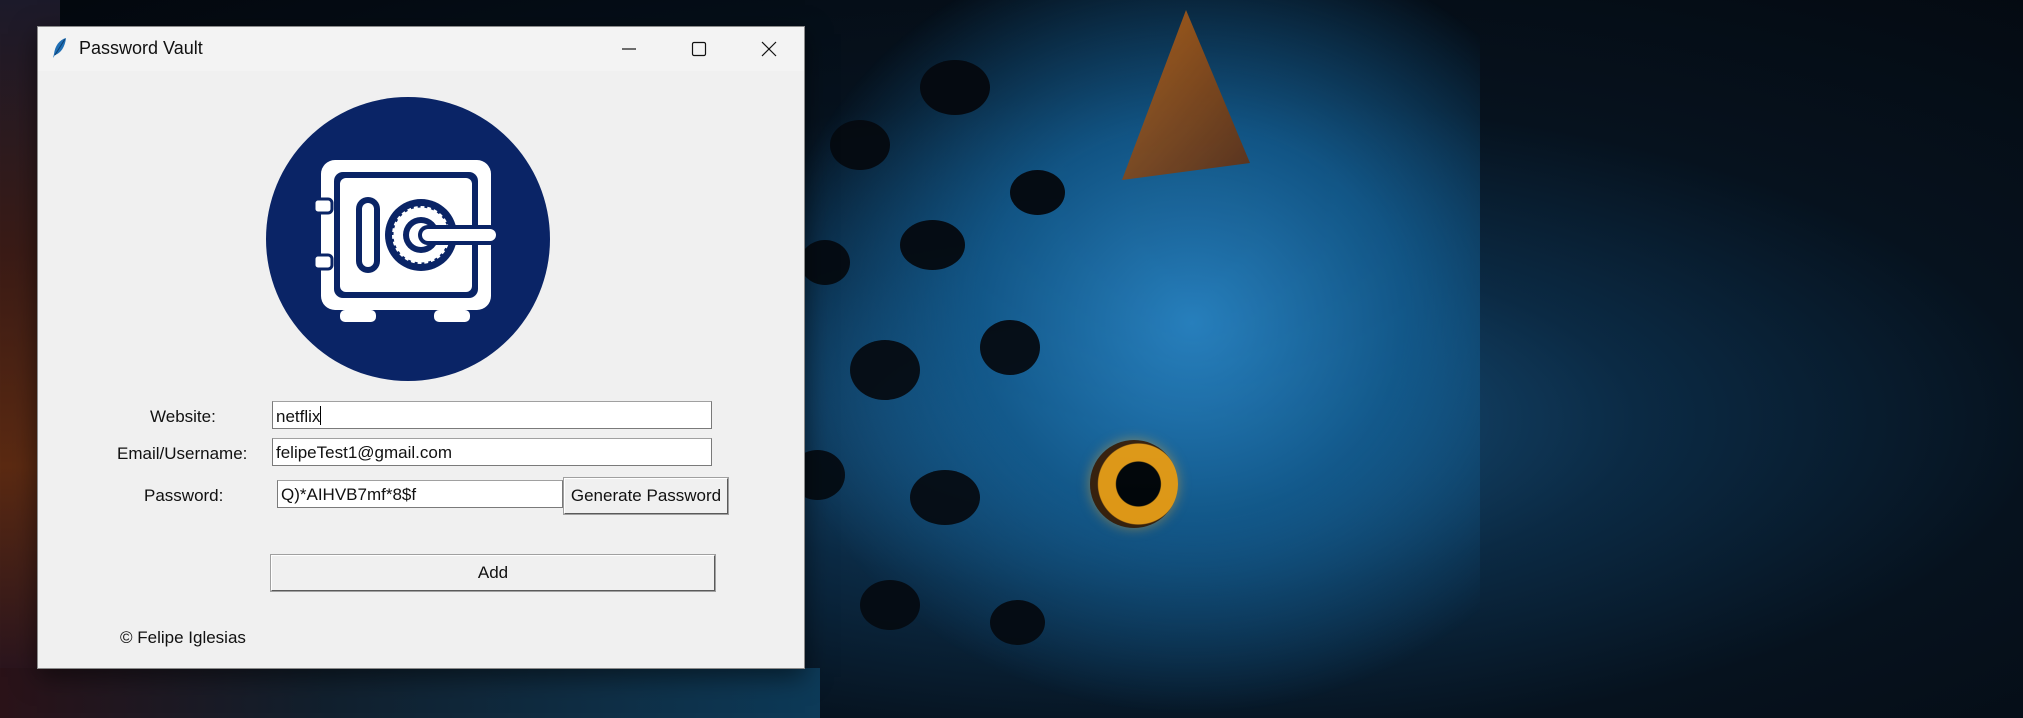 This screenshot has height=718, width=2023. Describe the element at coordinates (141, 48) in the screenshot. I see `window-title: Password Vault` at that location.